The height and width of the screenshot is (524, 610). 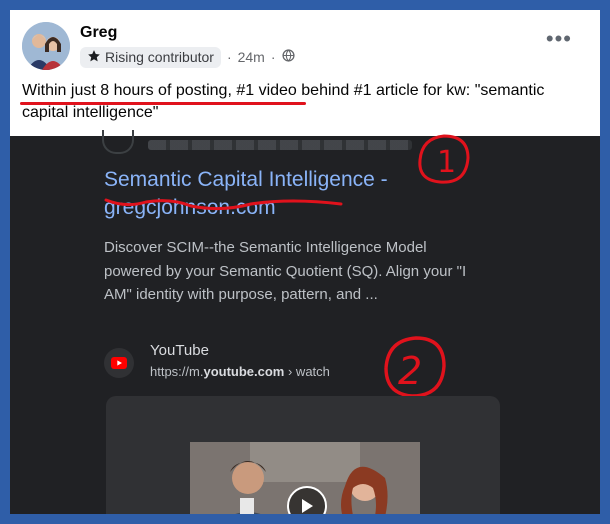 I want to click on video-card, so click(x=303, y=455).